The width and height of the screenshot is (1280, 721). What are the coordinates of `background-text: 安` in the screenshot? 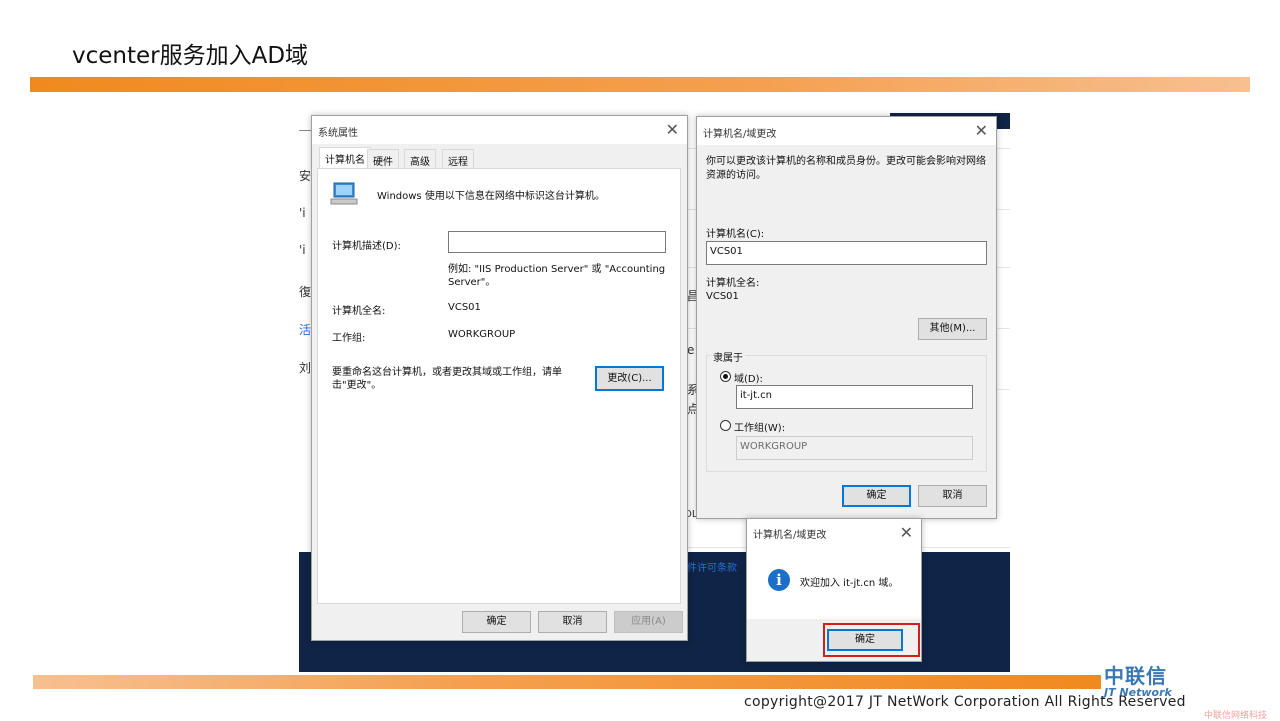 It's located at (305, 176).